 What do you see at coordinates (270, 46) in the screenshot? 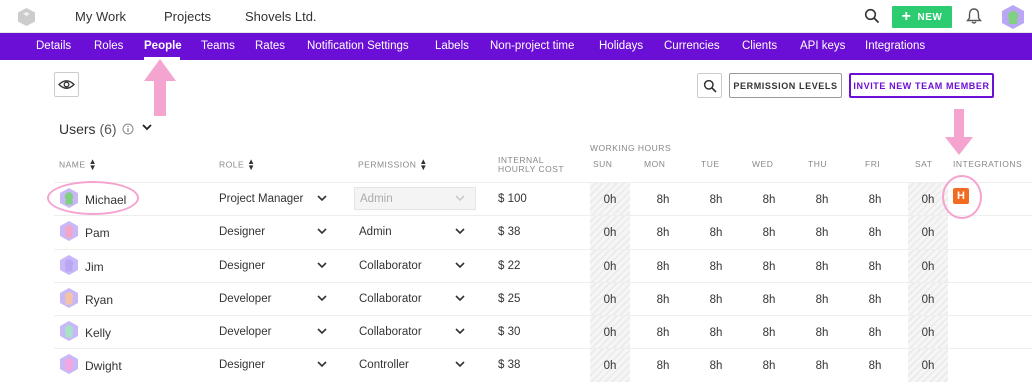
I see `tab-rates: Rates` at bounding box center [270, 46].